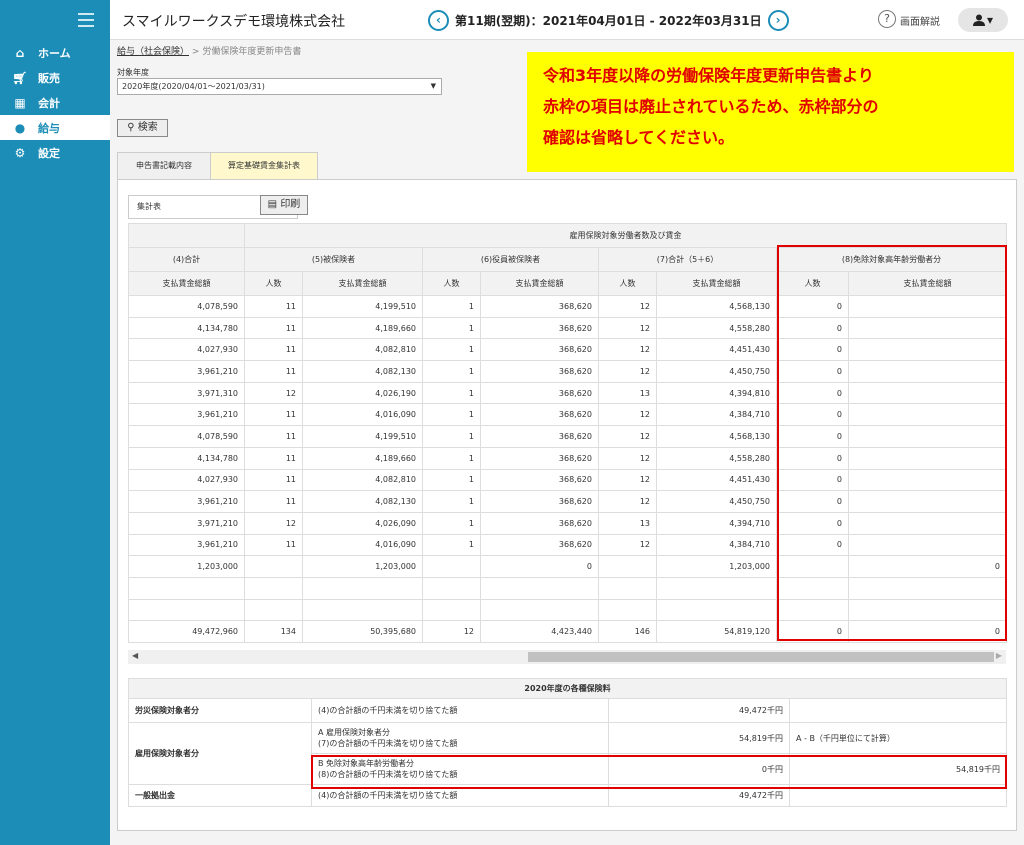  Describe the element at coordinates (220, 795) in the screenshot. I see `ippan-label: 一般拠出金` at that location.